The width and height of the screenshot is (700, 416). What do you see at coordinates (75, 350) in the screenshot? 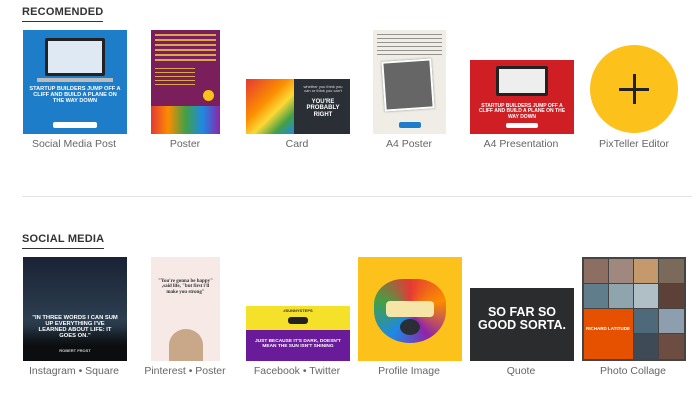
I see `instagram-author: ROBERT FROST` at bounding box center [75, 350].